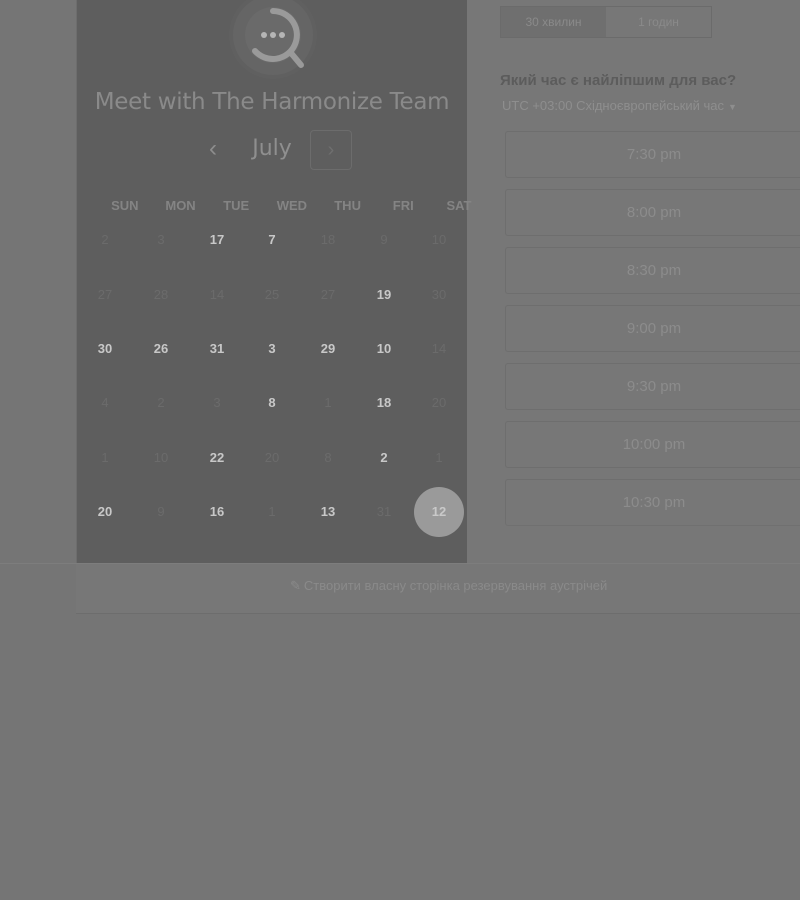  What do you see at coordinates (217, 240) in the screenshot?
I see `calendar-day: 17` at bounding box center [217, 240].